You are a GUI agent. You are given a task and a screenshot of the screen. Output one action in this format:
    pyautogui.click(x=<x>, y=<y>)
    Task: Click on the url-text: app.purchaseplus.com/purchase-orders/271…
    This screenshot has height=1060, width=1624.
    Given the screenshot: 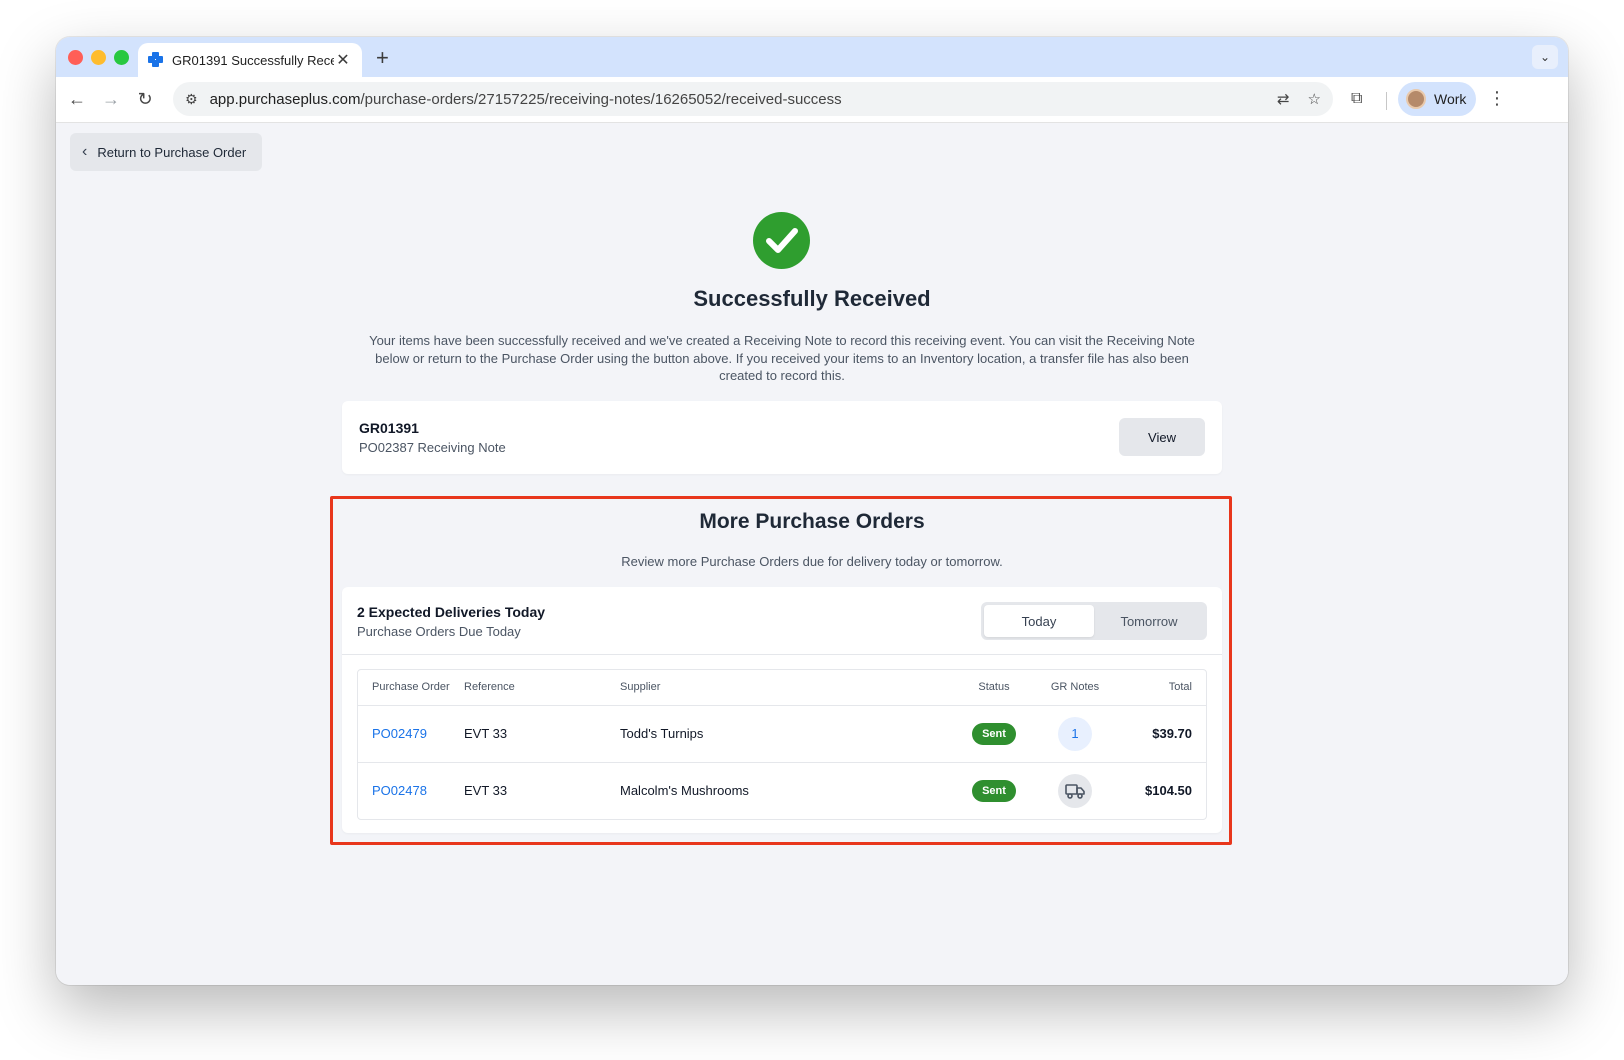 What is the action you would take?
    pyautogui.click(x=525, y=99)
    